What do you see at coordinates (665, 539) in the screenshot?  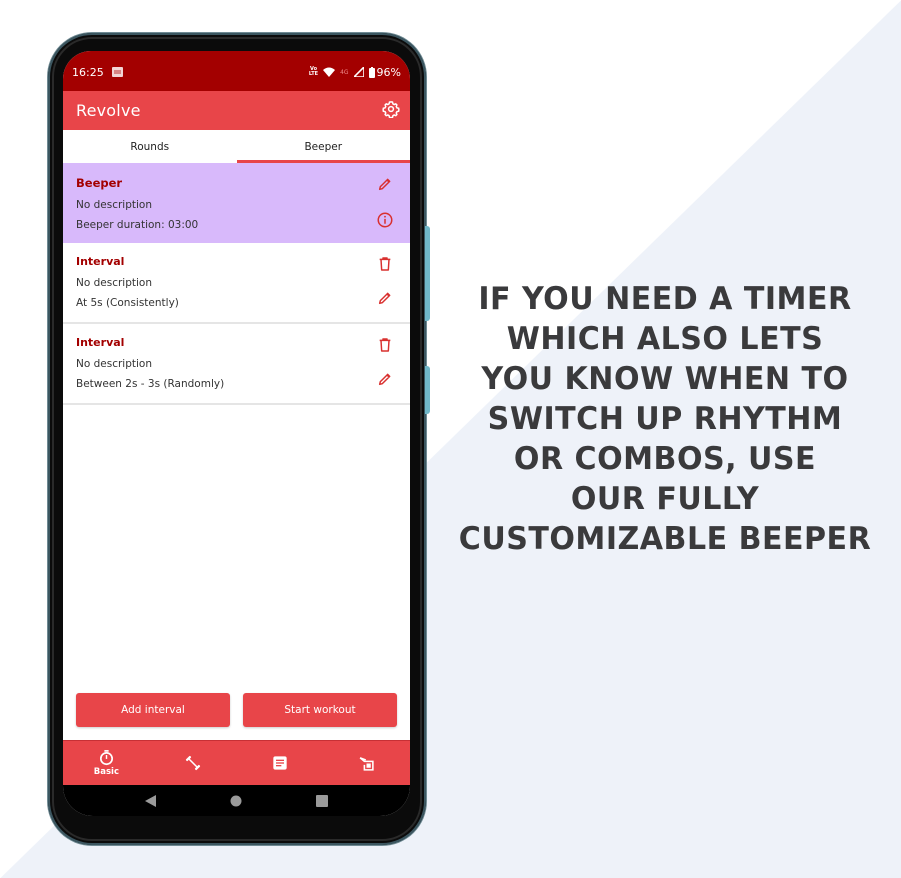 I see `tagline-line: CUSTOMIZABLE BEEPER` at bounding box center [665, 539].